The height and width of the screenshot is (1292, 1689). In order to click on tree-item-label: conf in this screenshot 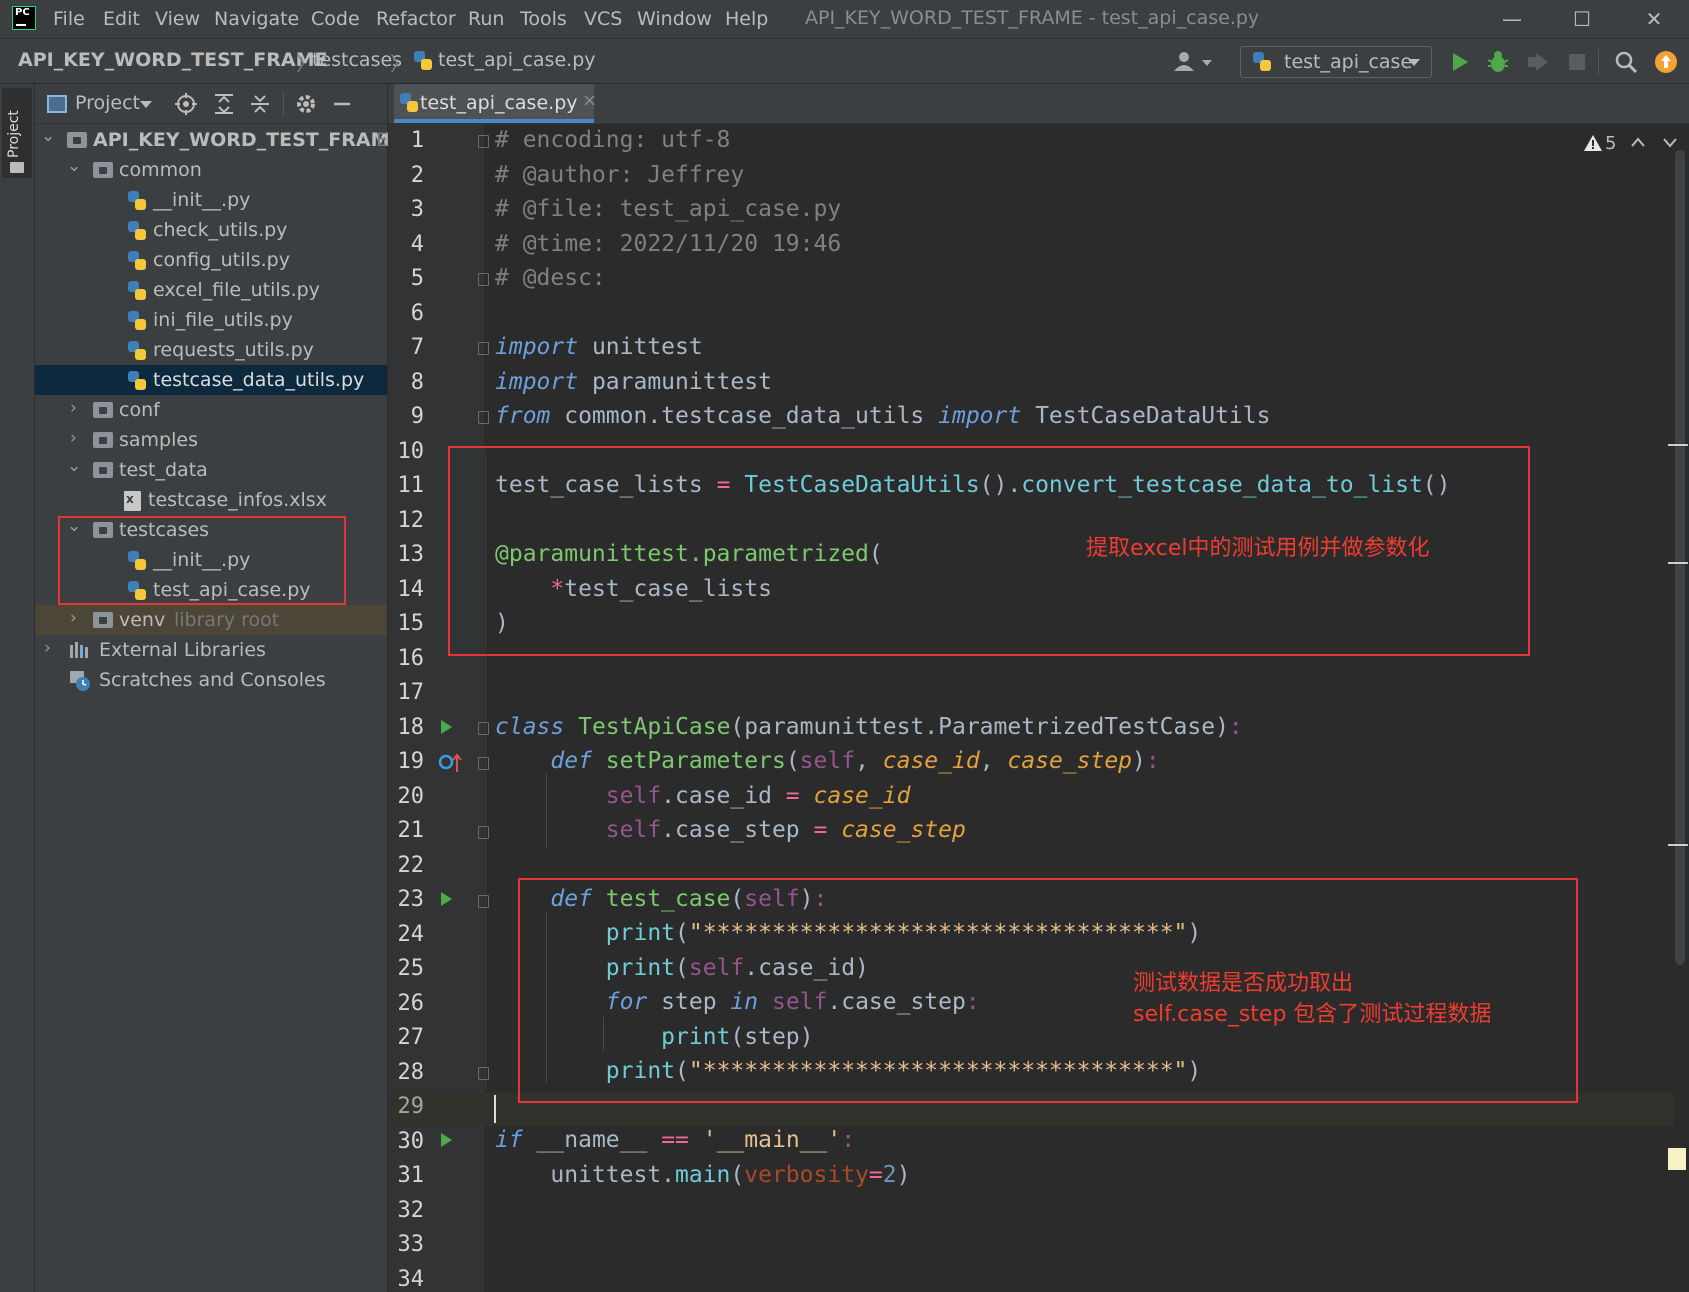, I will do `click(139, 410)`.